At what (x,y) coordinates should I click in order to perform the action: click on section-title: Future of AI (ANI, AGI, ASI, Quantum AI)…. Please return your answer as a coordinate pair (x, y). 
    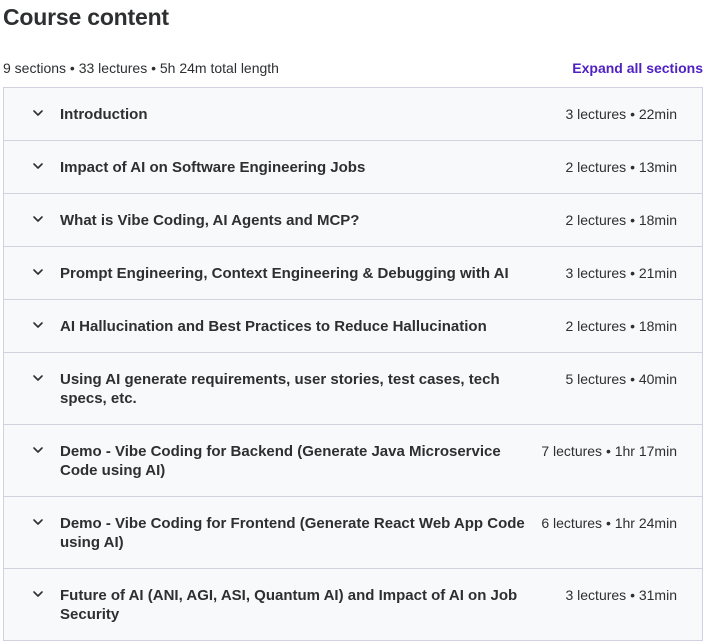
    Looking at the image, I should click on (289, 605).